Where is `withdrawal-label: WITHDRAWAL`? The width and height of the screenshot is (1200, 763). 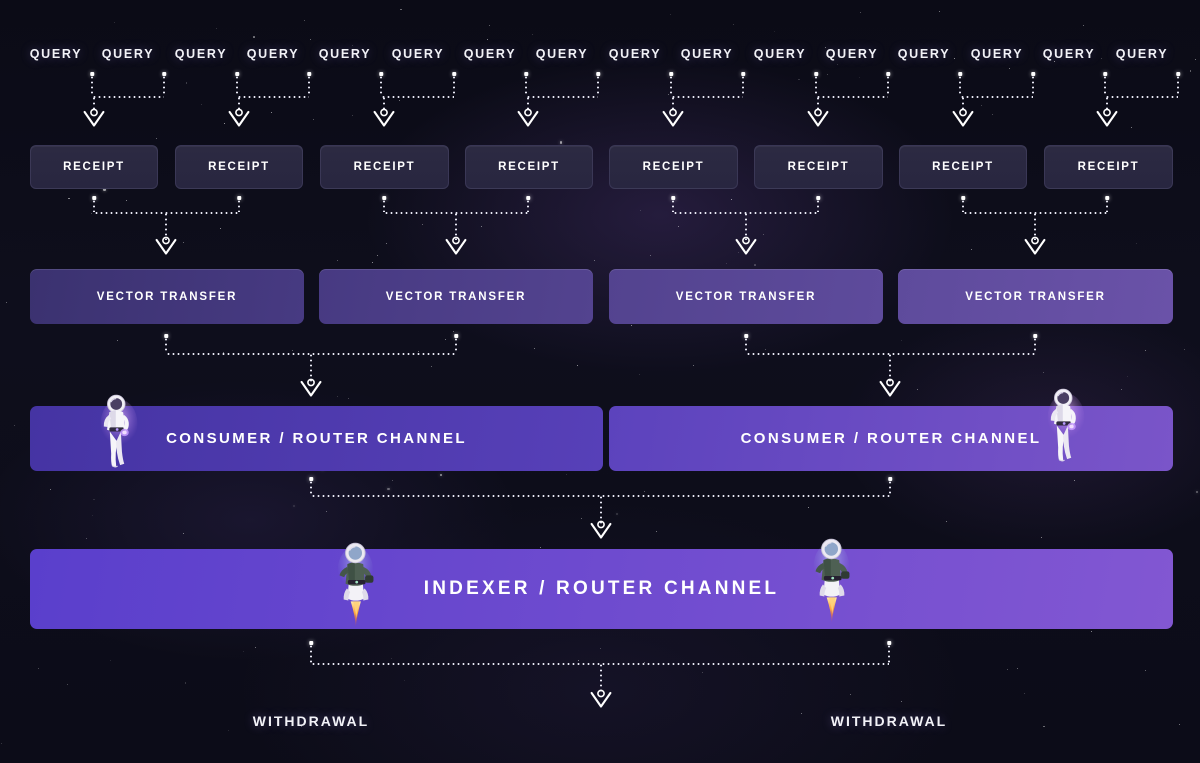
withdrawal-label: WITHDRAWAL is located at coordinates (889, 721).